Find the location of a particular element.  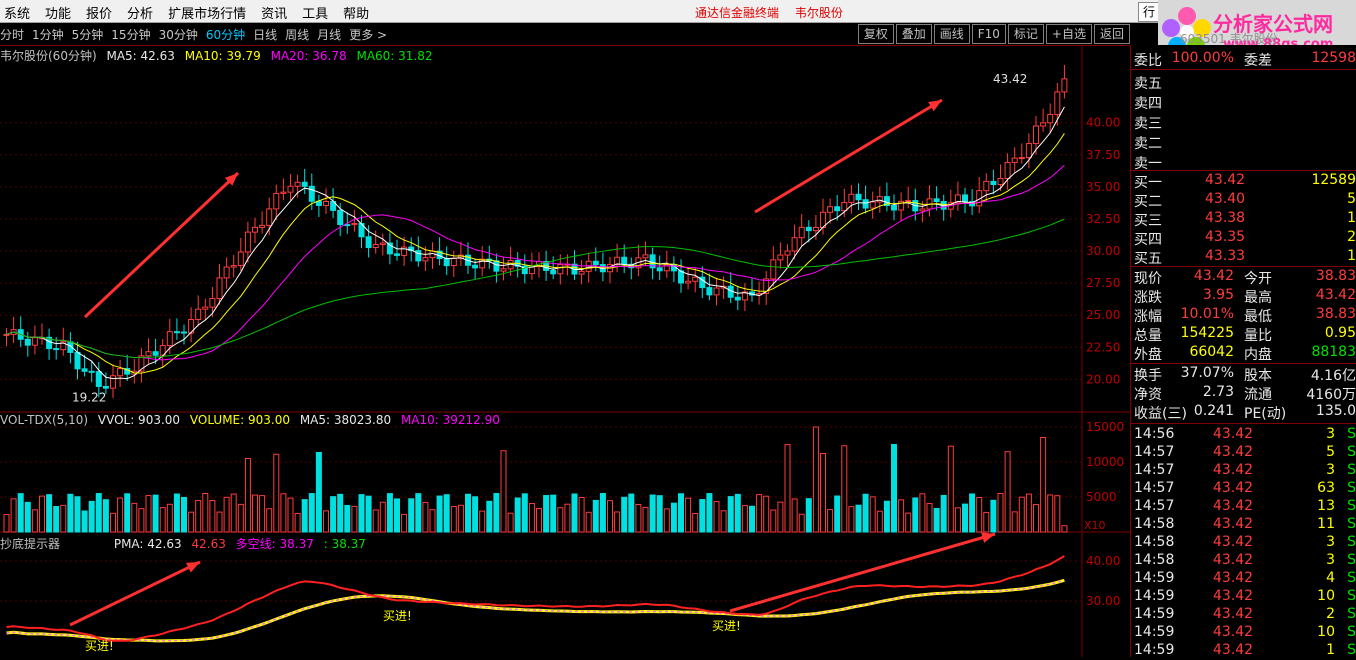

quote-cell: 12598 is located at coordinates (1333, 58).